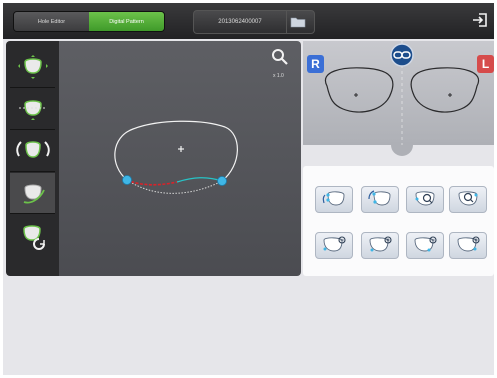 This screenshot has width=497, height=378. What do you see at coordinates (298, 22) in the screenshot?
I see `folder-icon` at bounding box center [298, 22].